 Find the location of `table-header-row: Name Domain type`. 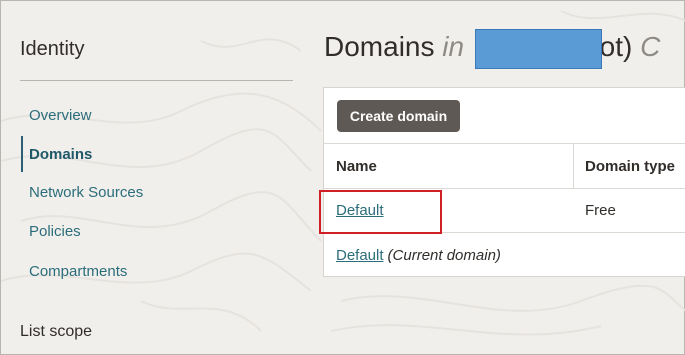

table-header-row: Name Domain type is located at coordinates (504, 165).